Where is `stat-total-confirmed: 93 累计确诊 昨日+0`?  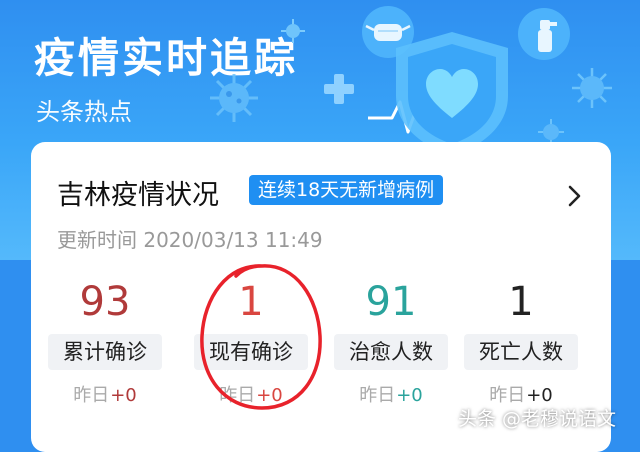
stat-total-confirmed: 93 累计确诊 昨日+0 is located at coordinates (105, 343).